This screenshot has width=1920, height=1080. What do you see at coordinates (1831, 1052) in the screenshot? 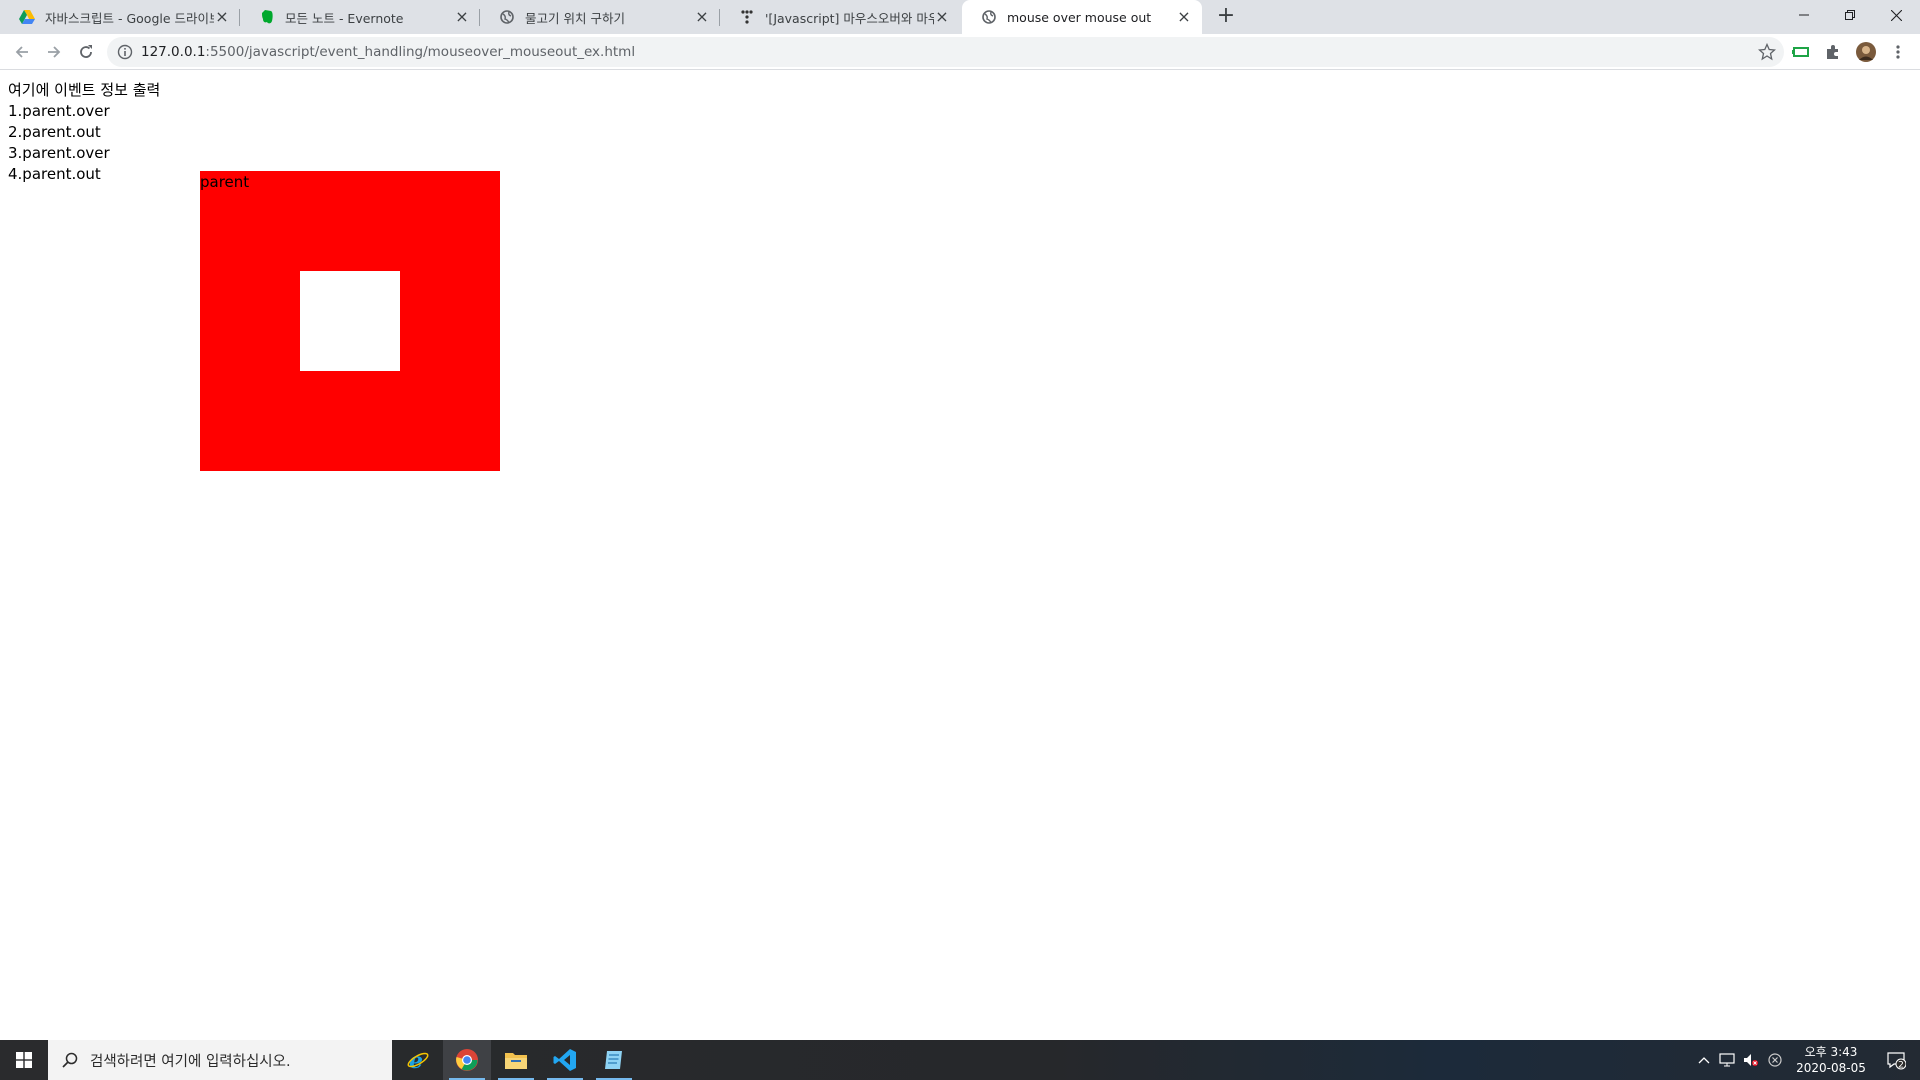
I see `clock-time: 오후 3:43` at bounding box center [1831, 1052].